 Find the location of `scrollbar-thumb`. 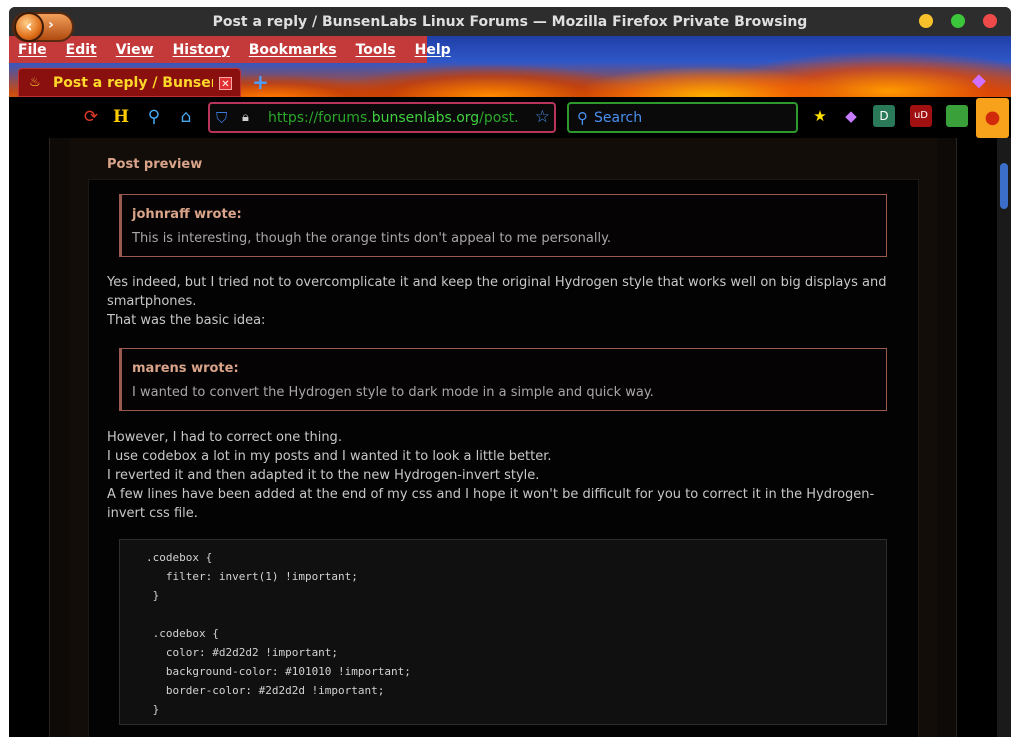

scrollbar-thumb is located at coordinates (1004, 186).